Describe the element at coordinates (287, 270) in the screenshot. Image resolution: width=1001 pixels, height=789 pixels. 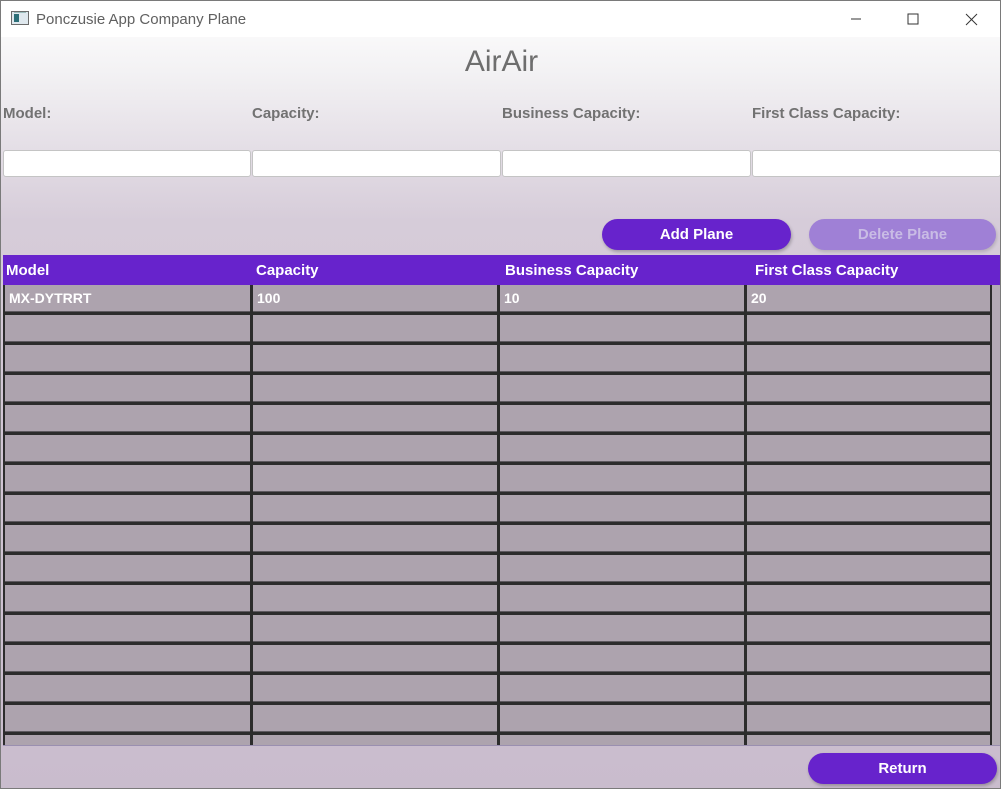
I see `column-header-capacity: Capacity` at that location.